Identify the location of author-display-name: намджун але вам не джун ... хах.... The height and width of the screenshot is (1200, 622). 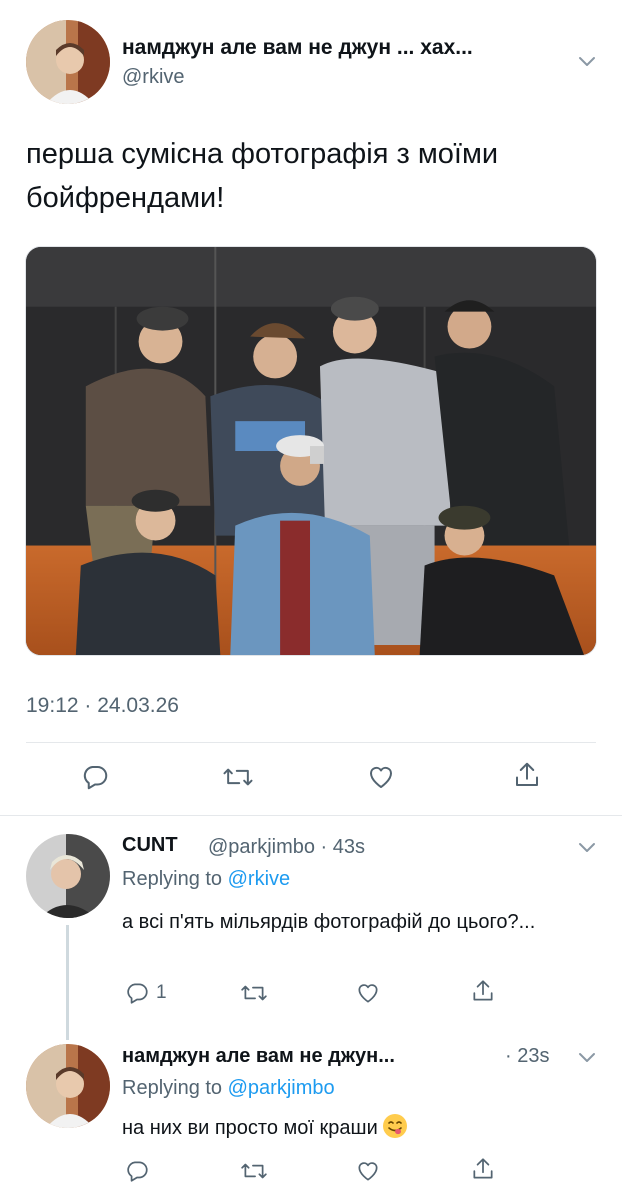
(297, 48).